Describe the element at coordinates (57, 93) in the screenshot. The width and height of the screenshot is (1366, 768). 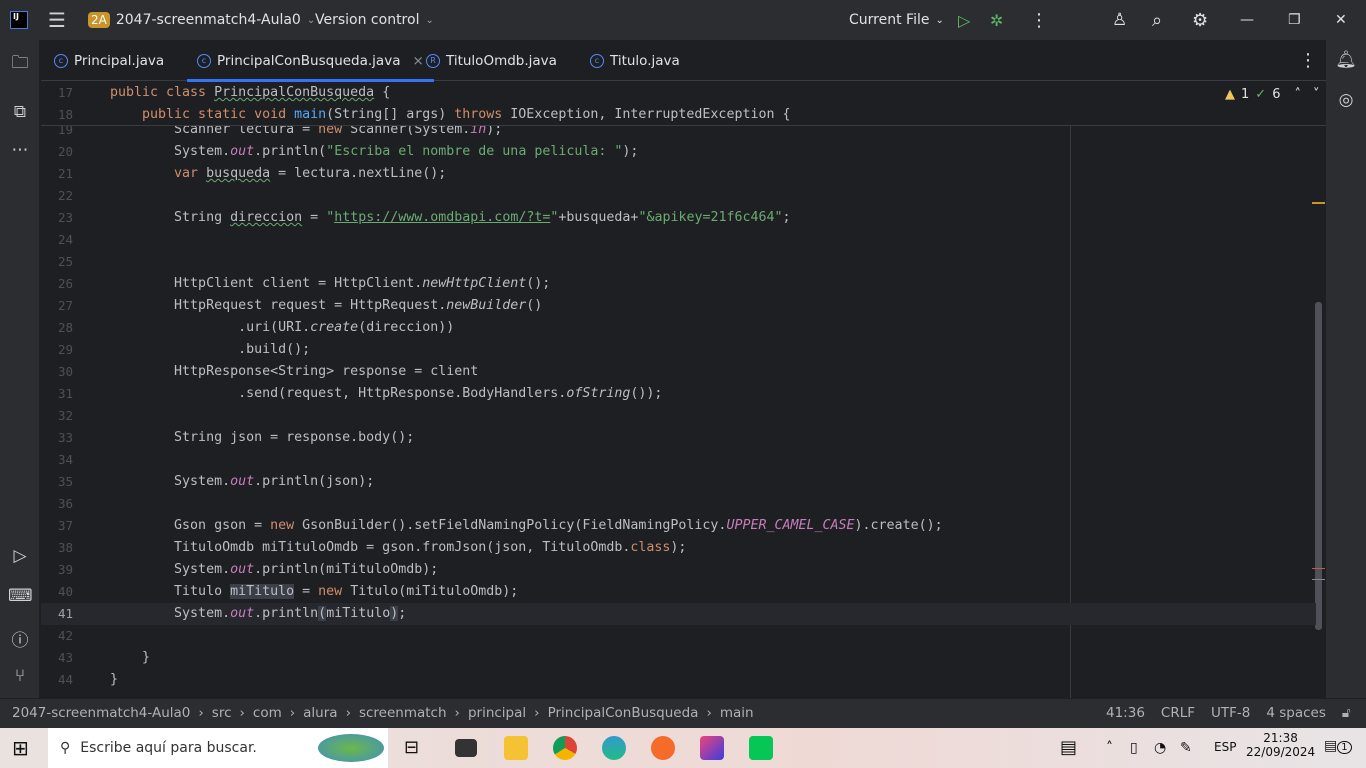
I see `line-number: 17` at that location.